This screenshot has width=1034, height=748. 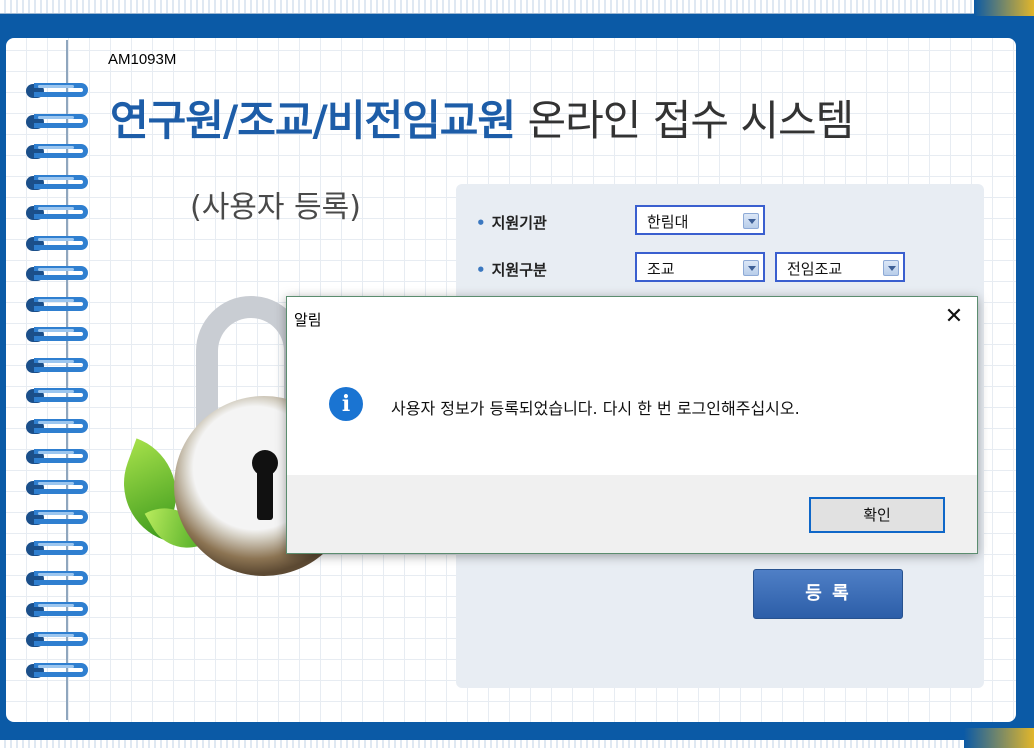 I want to click on dialog-content: i 사용자 정보가 등록되었습니다. 다시 한 번 로그인해주십시오., so click(x=632, y=406).